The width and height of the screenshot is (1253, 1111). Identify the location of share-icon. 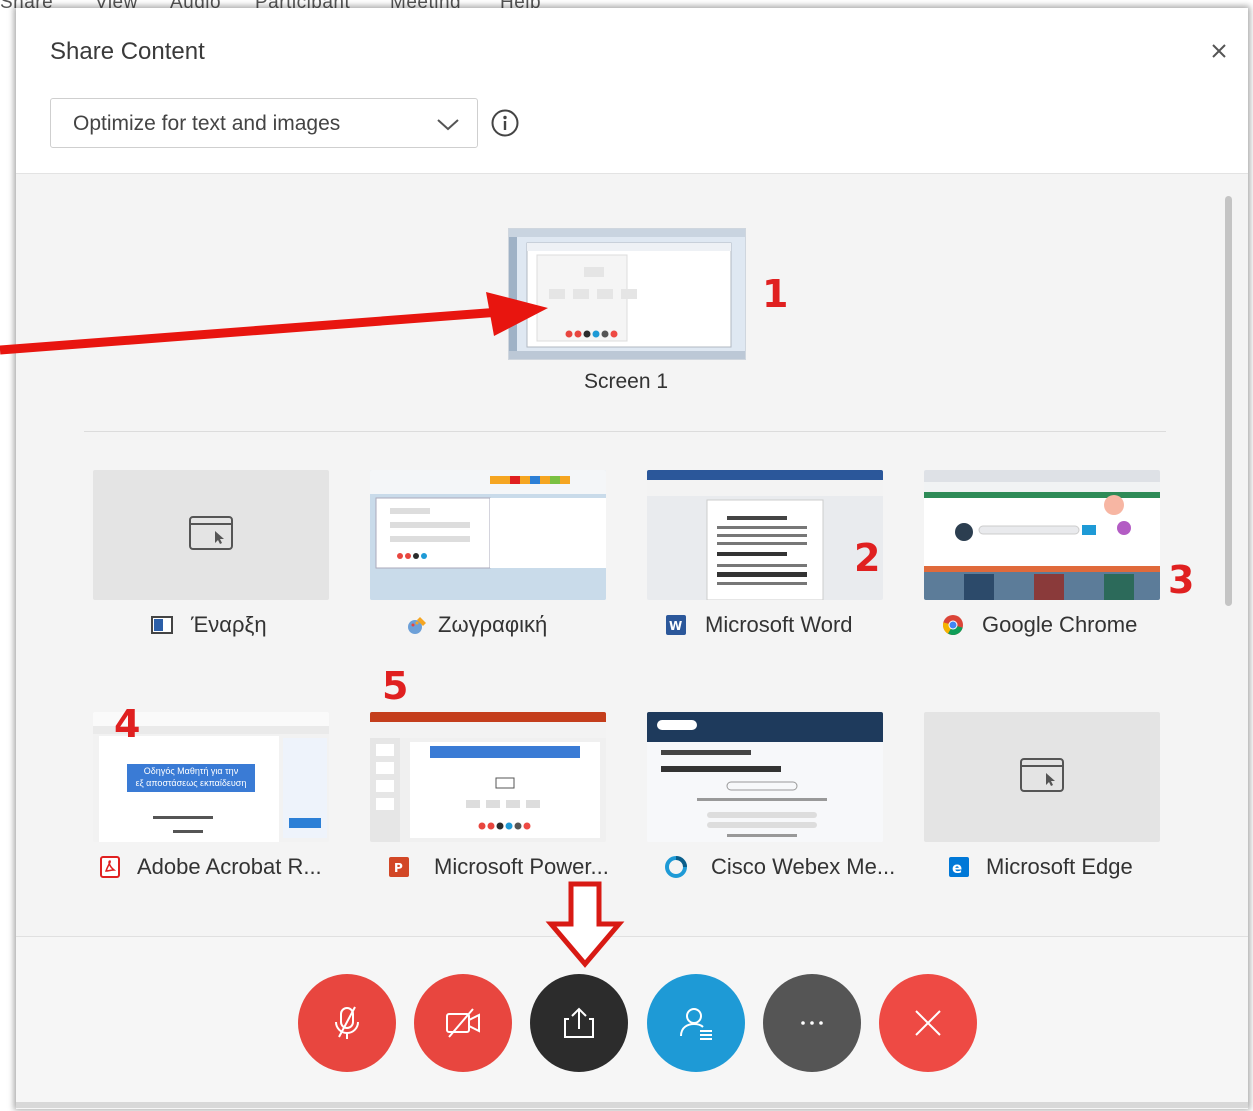
(579, 1022).